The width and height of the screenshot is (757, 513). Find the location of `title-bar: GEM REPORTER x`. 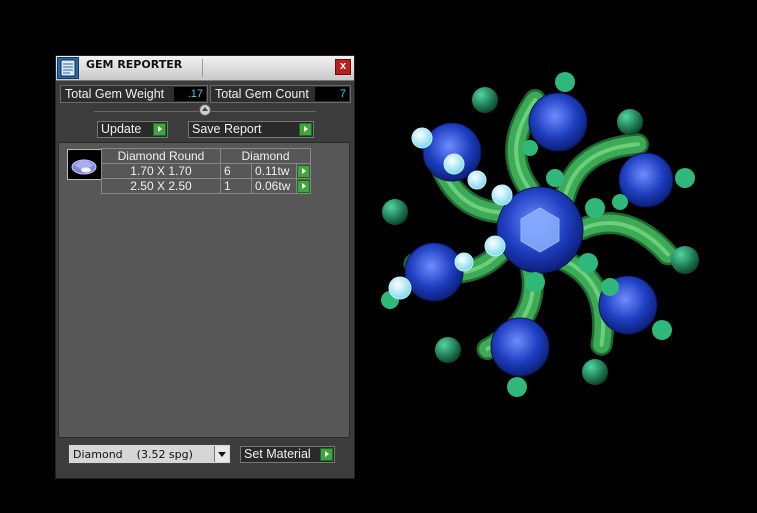

title-bar: GEM REPORTER x is located at coordinates (205, 68).